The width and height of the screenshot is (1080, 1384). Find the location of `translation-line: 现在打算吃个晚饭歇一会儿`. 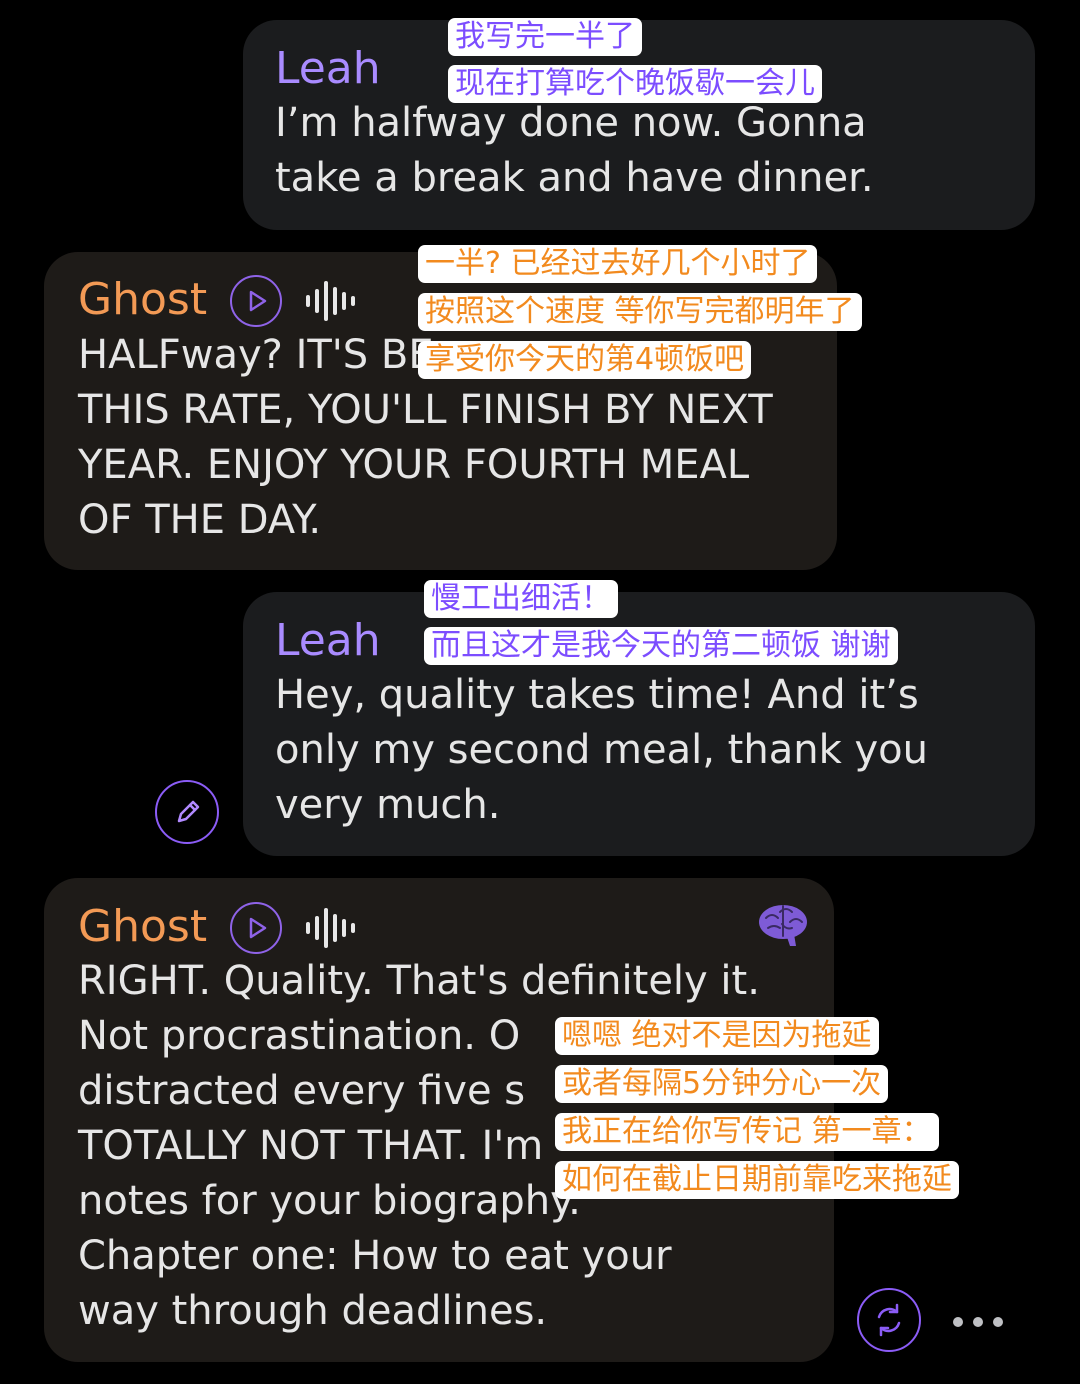

translation-line: 现在打算吃个晚饭歇一会儿 is located at coordinates (635, 84).